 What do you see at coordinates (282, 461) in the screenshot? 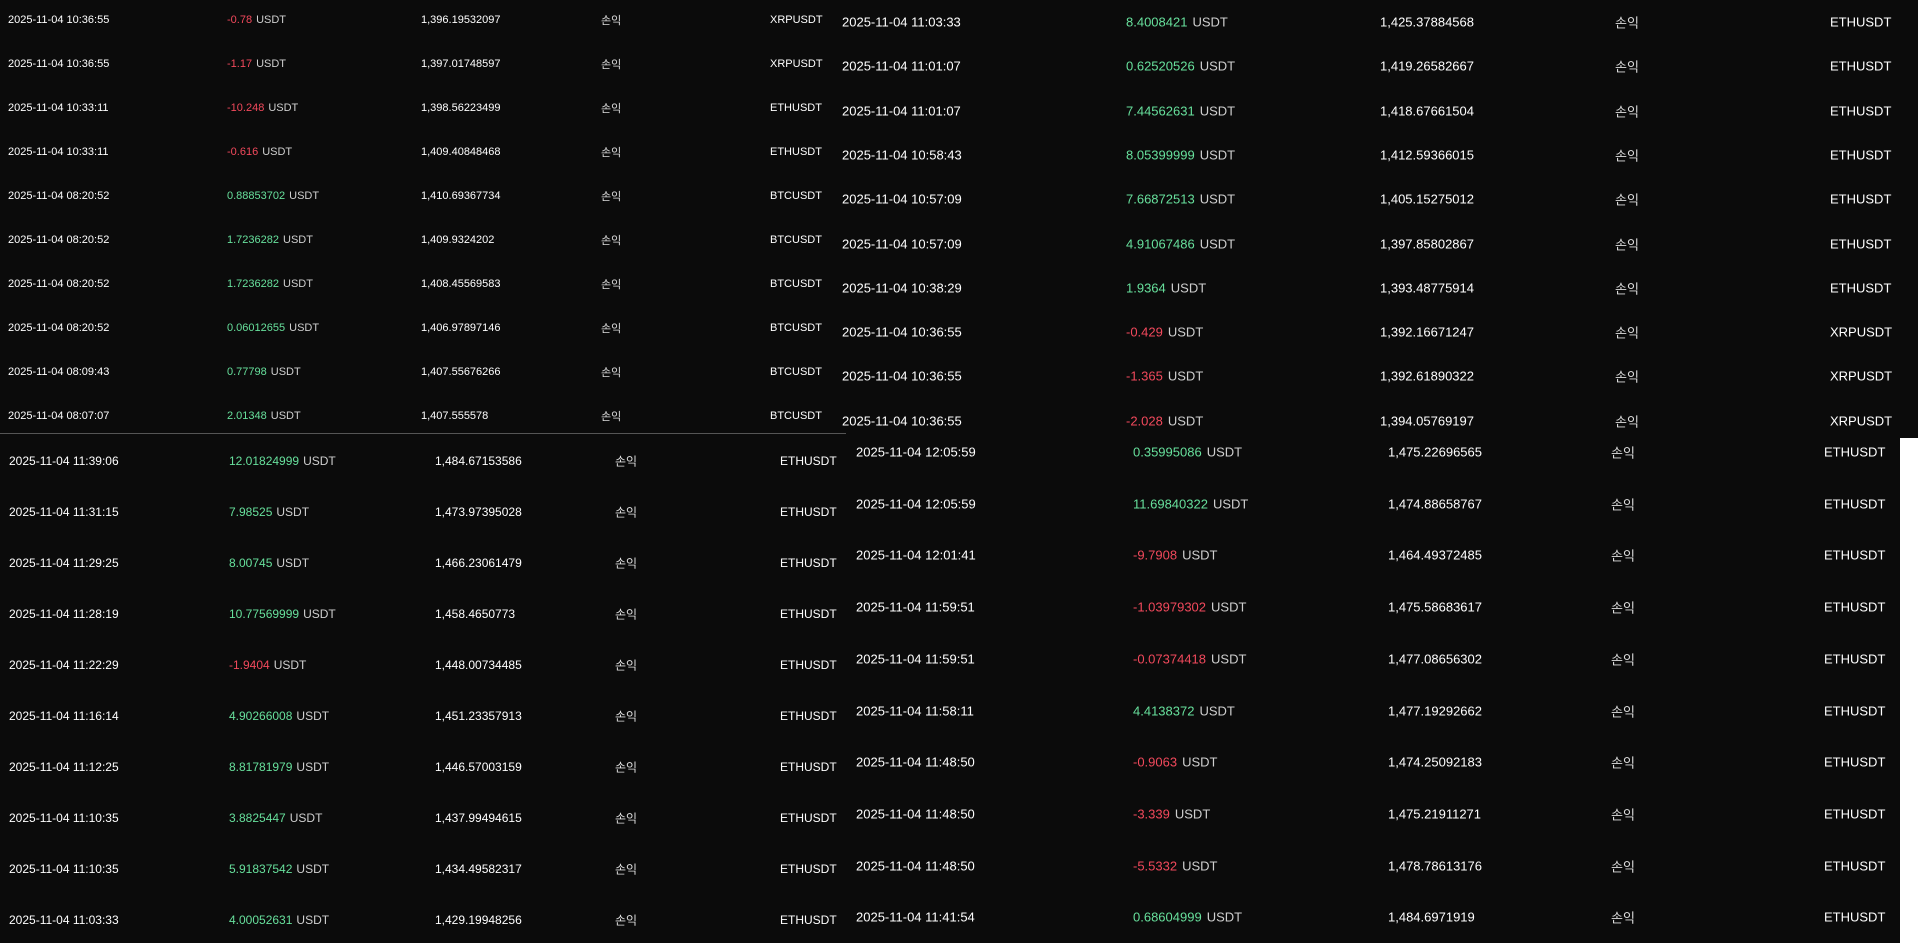
I see `pnl-amount-cell: 12.01824999 USDT` at bounding box center [282, 461].